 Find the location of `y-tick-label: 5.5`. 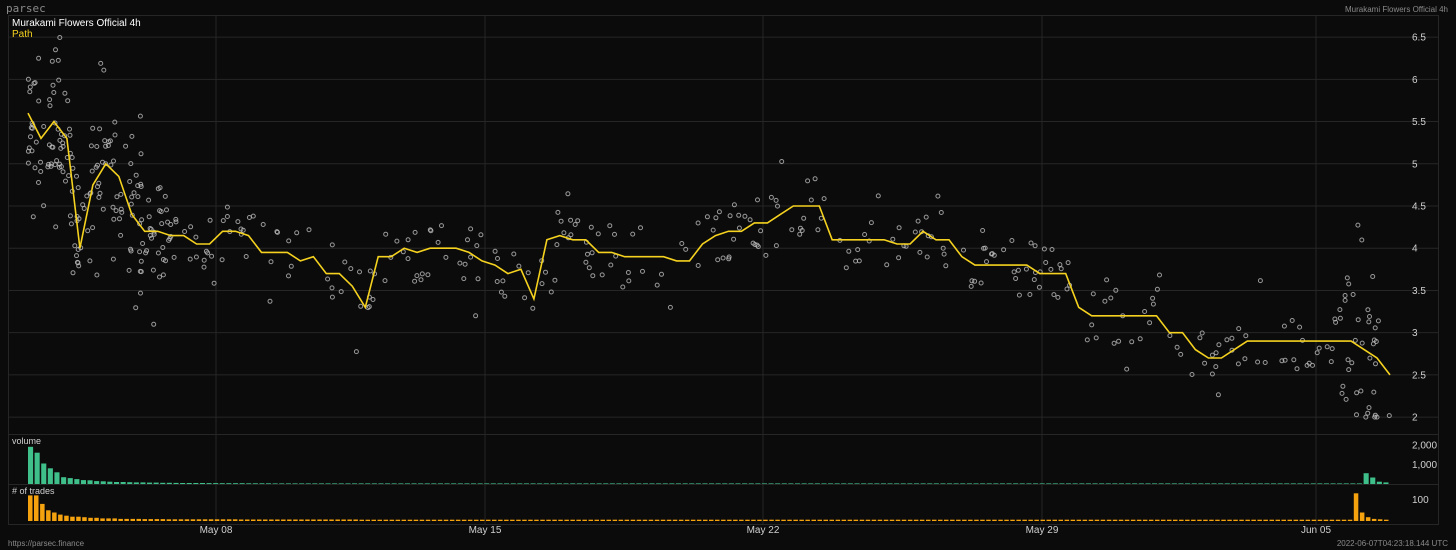

y-tick-label: 5.5 is located at coordinates (1419, 122).